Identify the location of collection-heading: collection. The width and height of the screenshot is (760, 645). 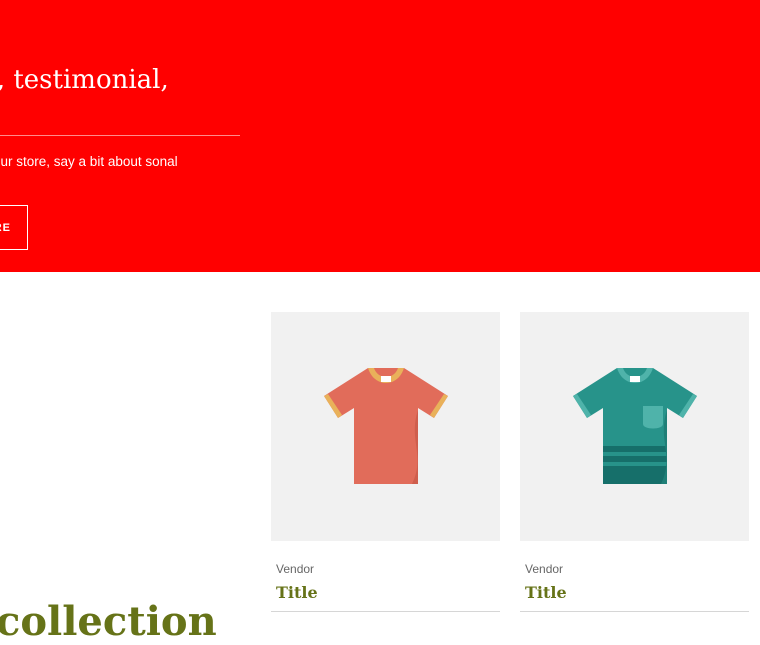
(108, 621).